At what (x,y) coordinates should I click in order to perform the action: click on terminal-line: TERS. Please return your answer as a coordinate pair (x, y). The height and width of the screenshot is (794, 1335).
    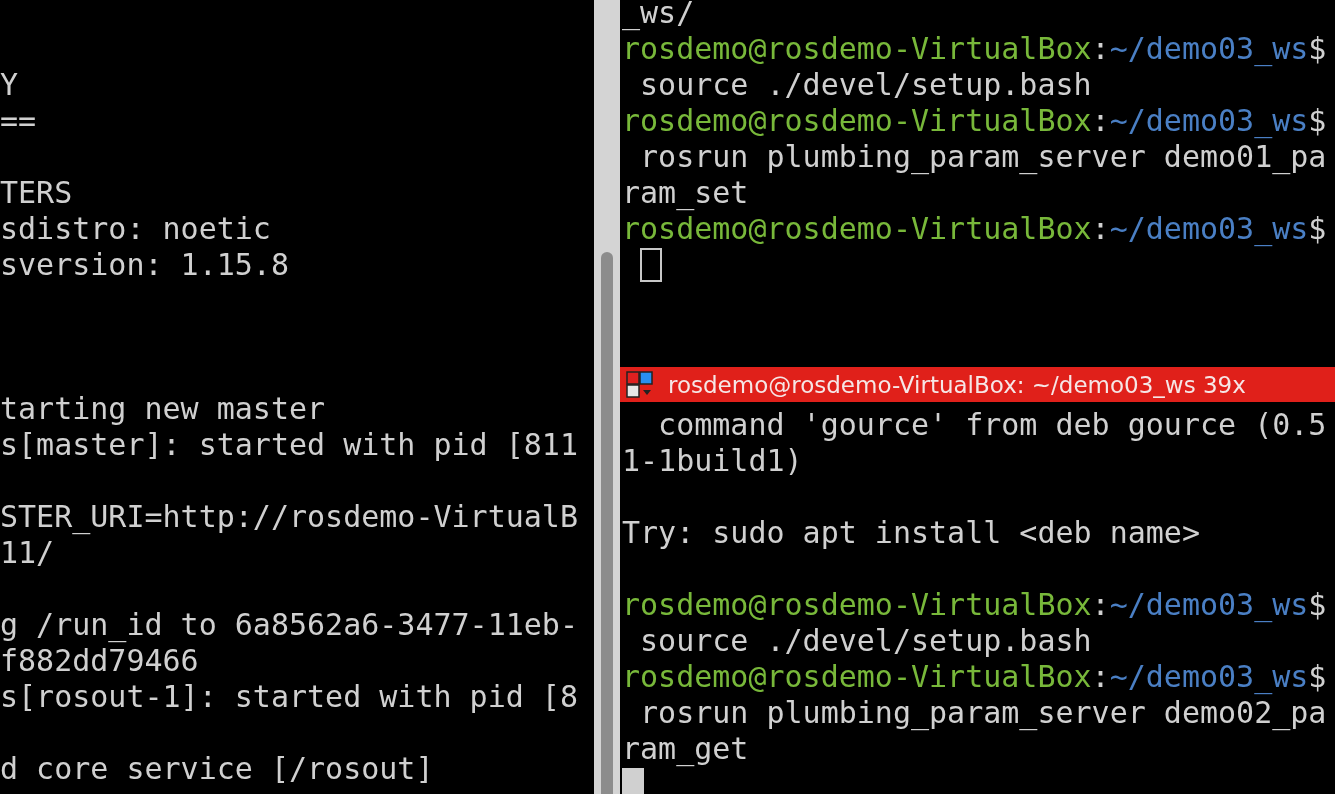
    Looking at the image, I should click on (36, 193).